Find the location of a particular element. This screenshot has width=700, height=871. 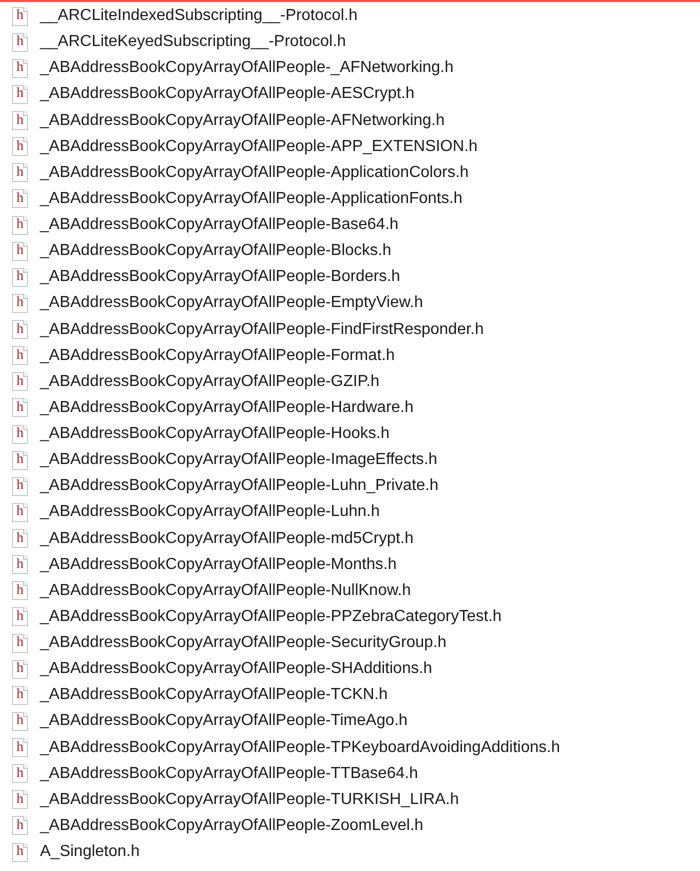

file-name: _ABAddressBookCopyArrayOfAllPeople-AFNetworking.h is located at coordinates (242, 120).